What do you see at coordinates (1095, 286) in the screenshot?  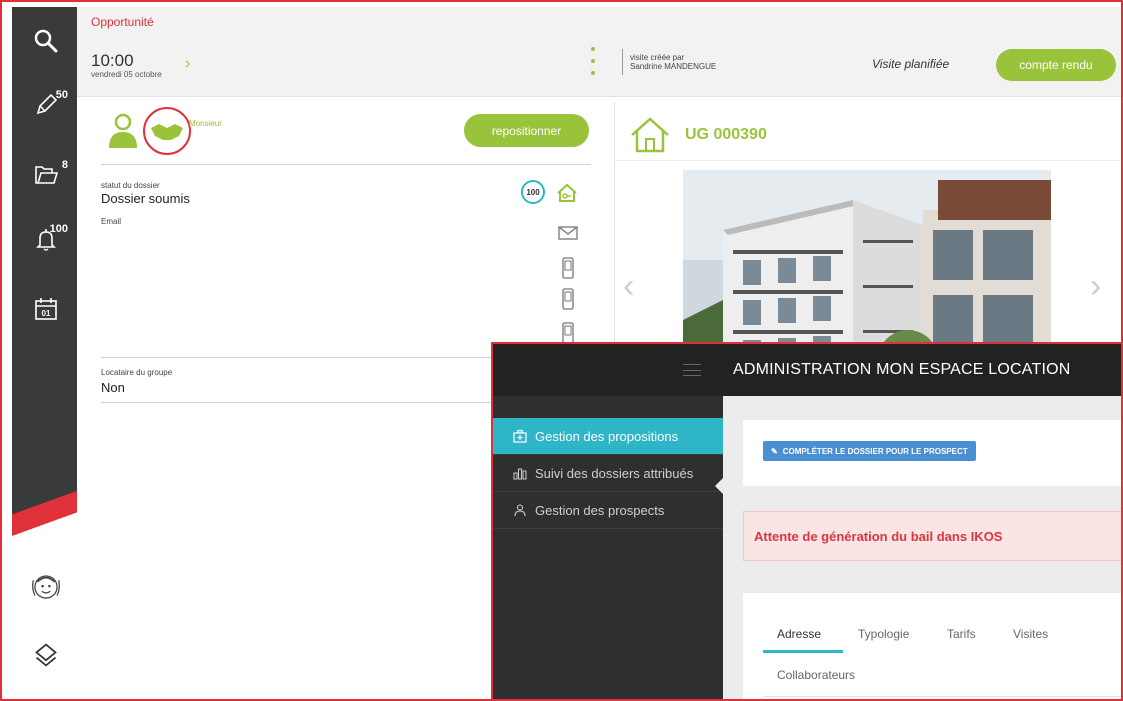 I see `carousel-next-icon: ›` at bounding box center [1095, 286].